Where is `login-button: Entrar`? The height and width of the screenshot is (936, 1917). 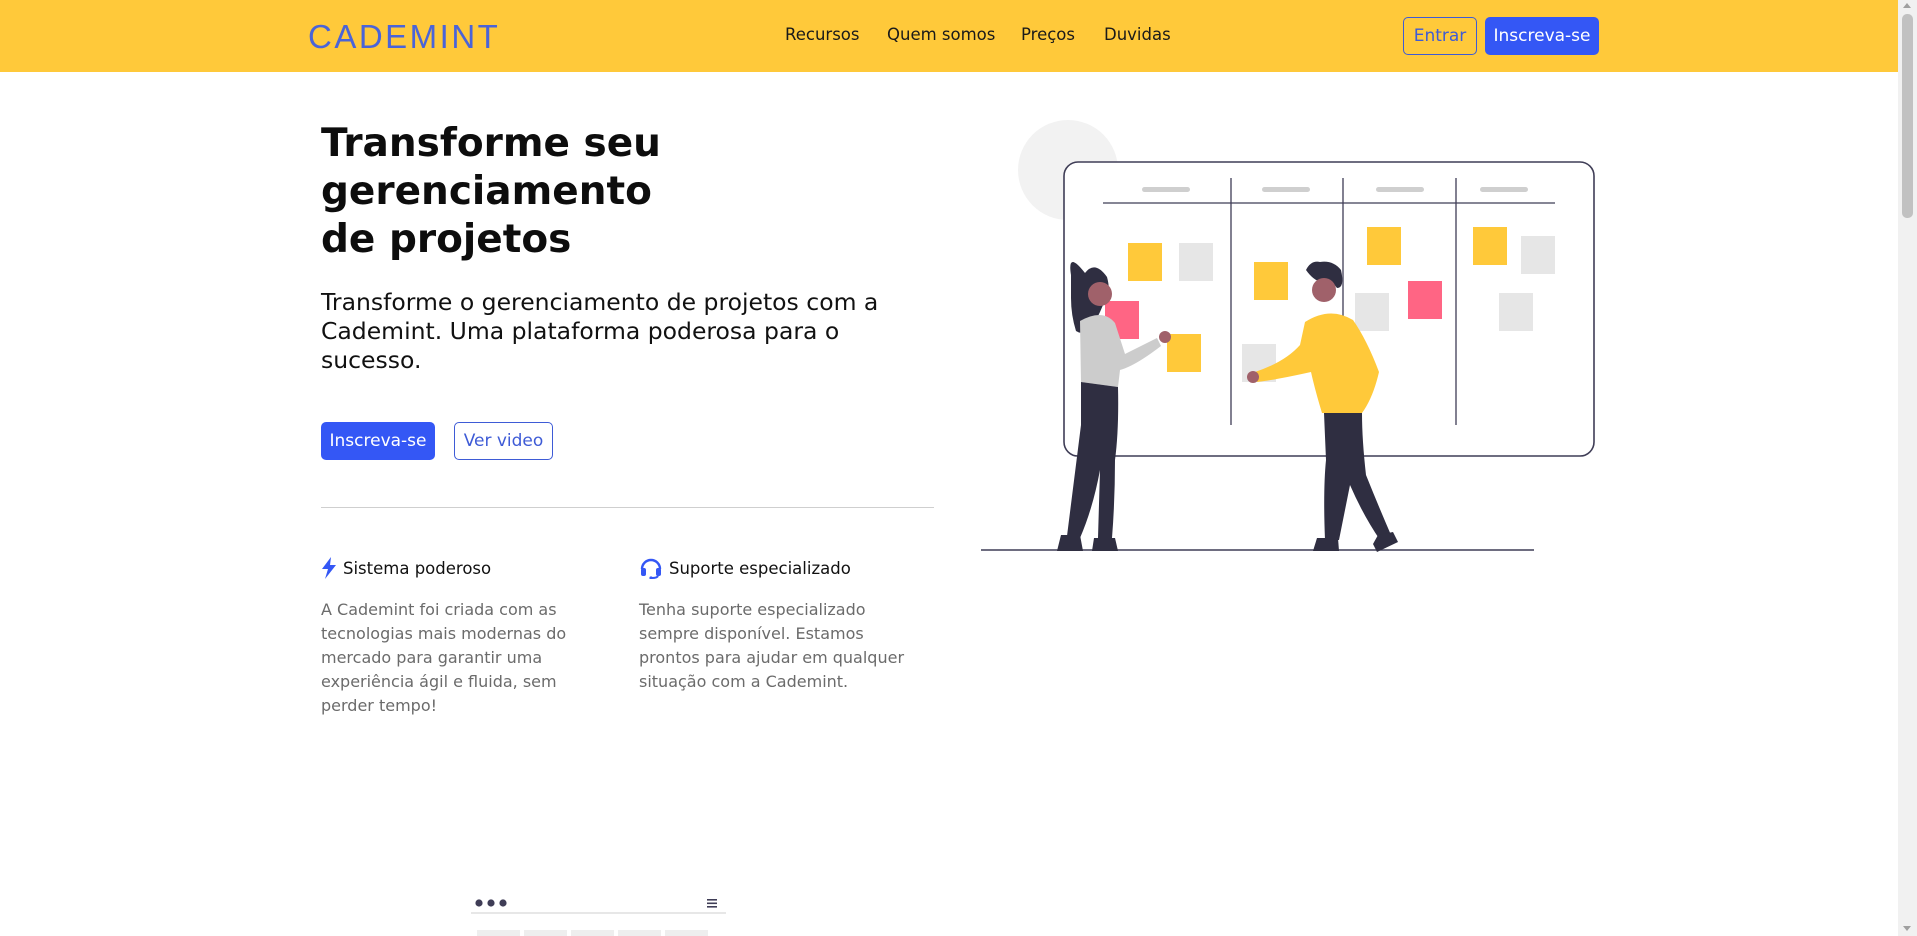
login-button: Entrar is located at coordinates (1440, 36).